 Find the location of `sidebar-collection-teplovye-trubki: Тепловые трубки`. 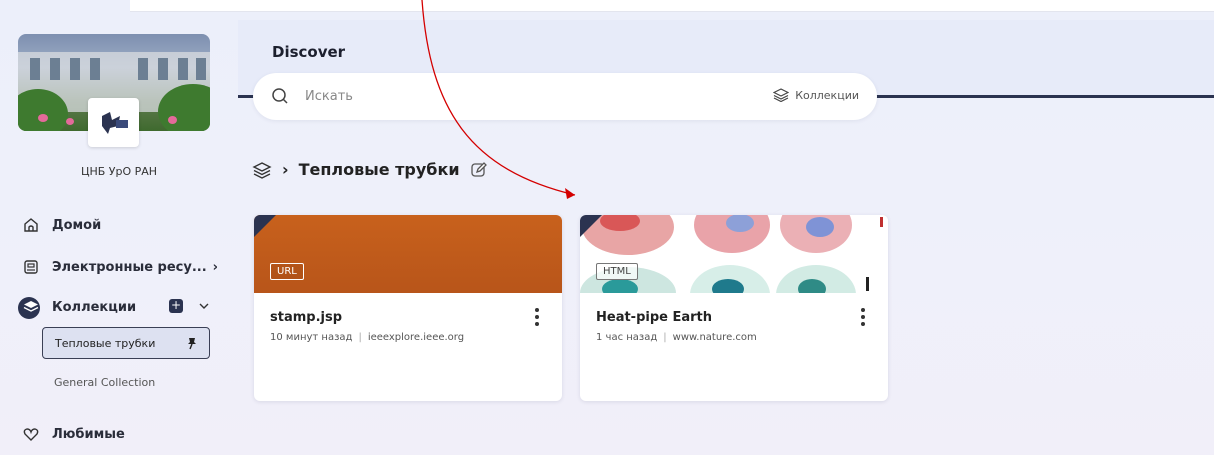

sidebar-collection-teplovye-trubki: Тепловые трубки is located at coordinates (126, 343).